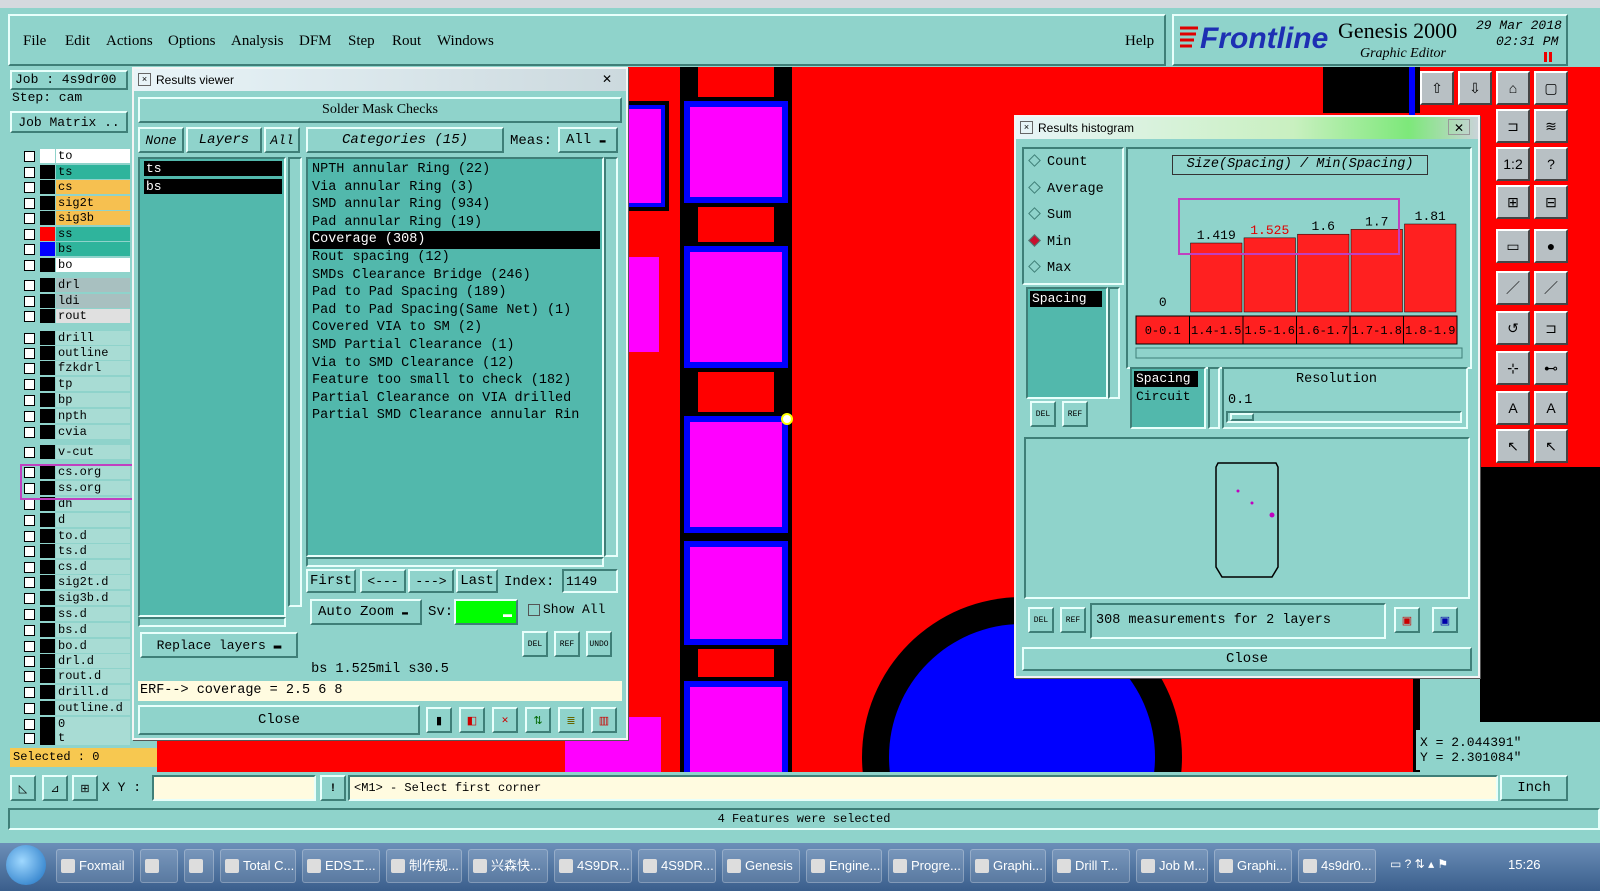 This screenshot has height=891, width=1600. Describe the element at coordinates (73, 661) in the screenshot. I see `layer-row: drl.d` at that location.